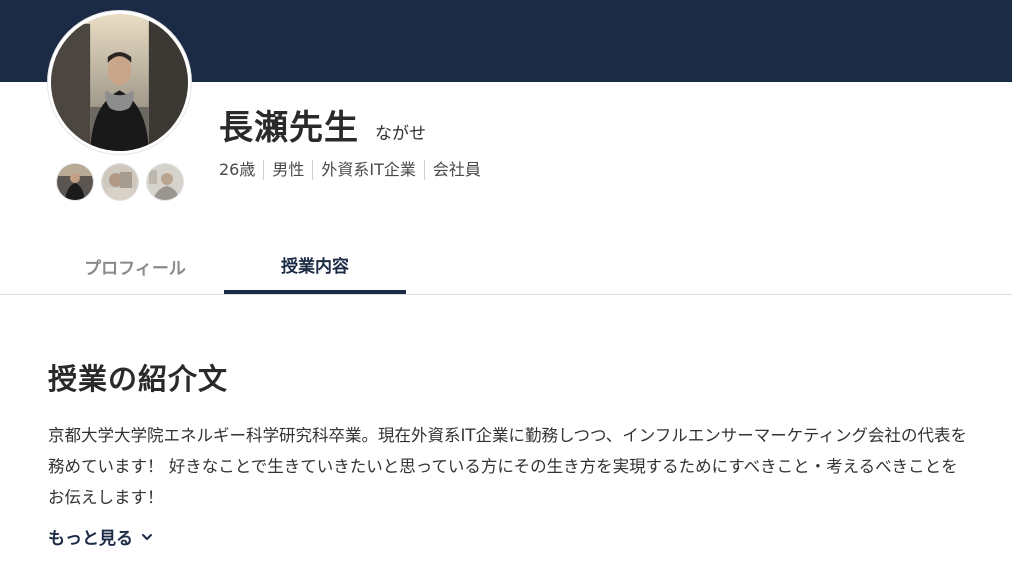 Image resolution: width=1012 pixels, height=576 pixels. Describe the element at coordinates (135, 266) in the screenshot. I see `tab-profile: プロフィール` at that location.